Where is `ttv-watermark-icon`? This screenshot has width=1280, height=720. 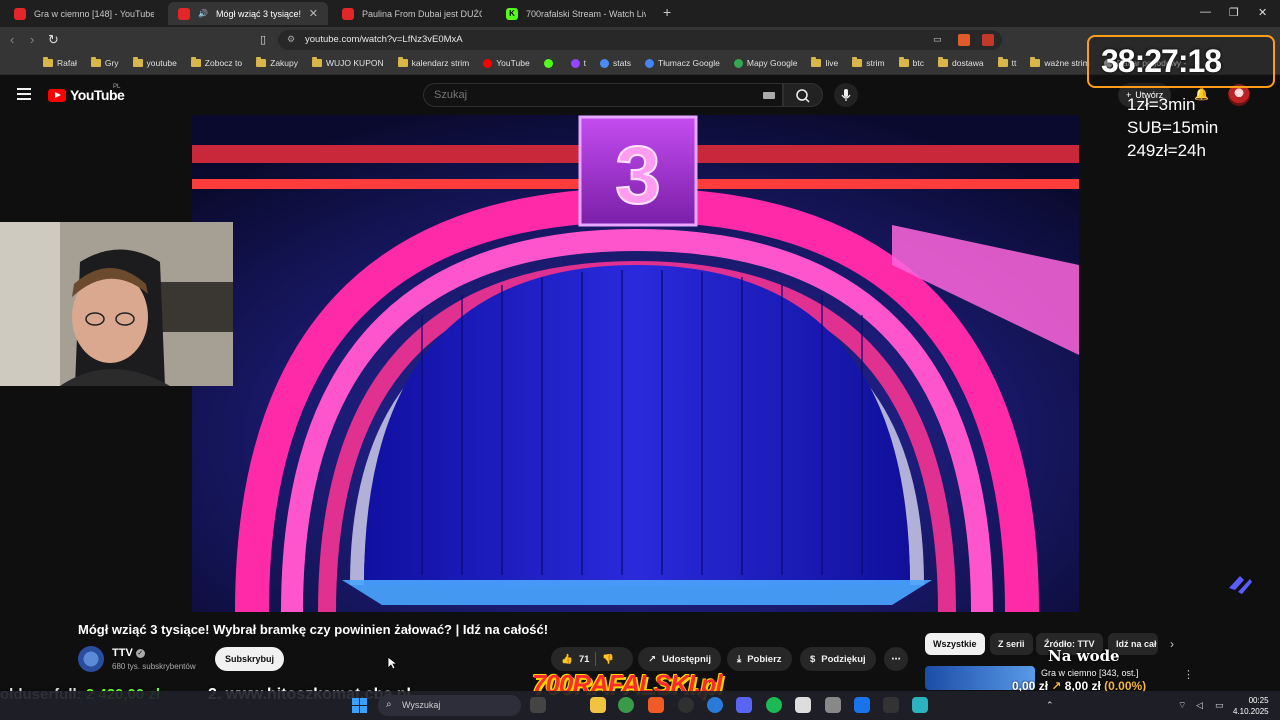
ttv-watermark-icon is located at coordinates (1240, 583).